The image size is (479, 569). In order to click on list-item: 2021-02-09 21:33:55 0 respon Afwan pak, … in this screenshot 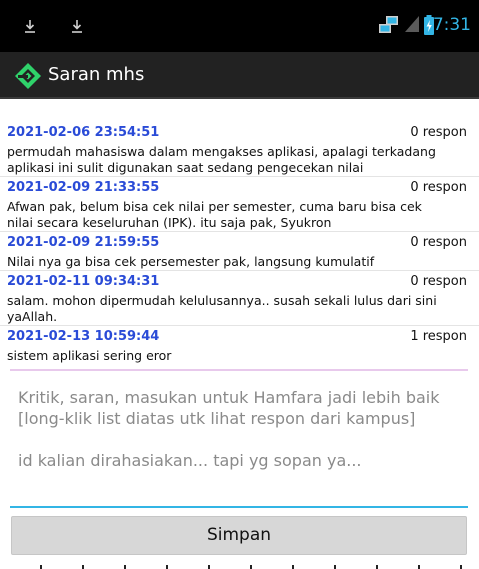, I will do `click(239, 204)`.